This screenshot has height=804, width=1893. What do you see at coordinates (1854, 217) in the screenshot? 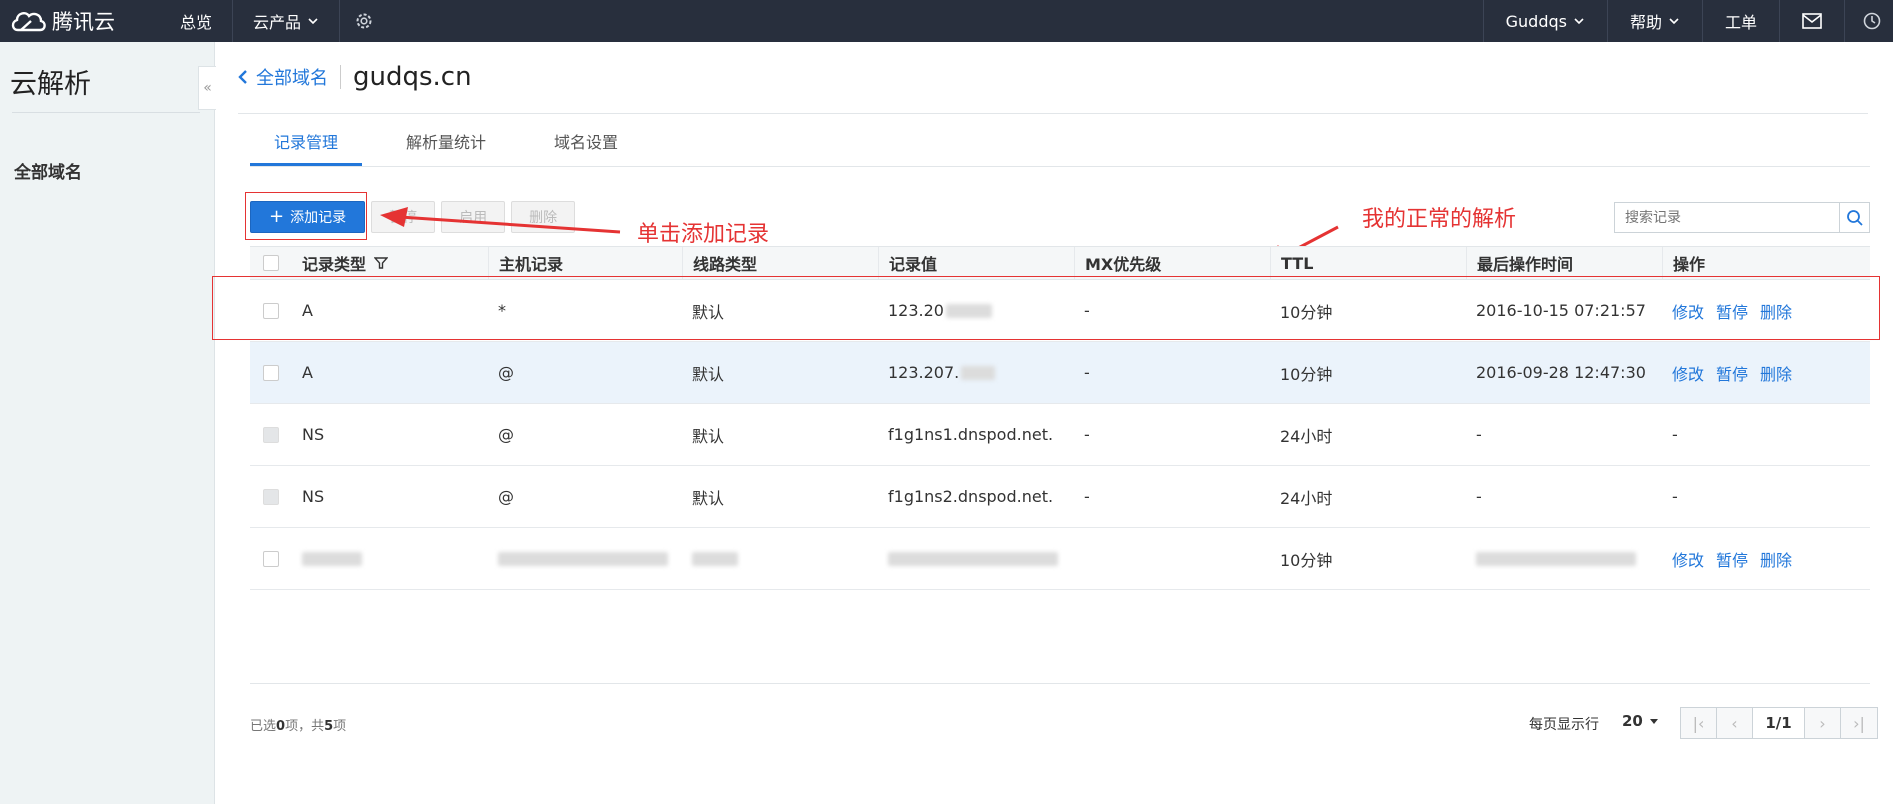
I see `search-button` at bounding box center [1854, 217].